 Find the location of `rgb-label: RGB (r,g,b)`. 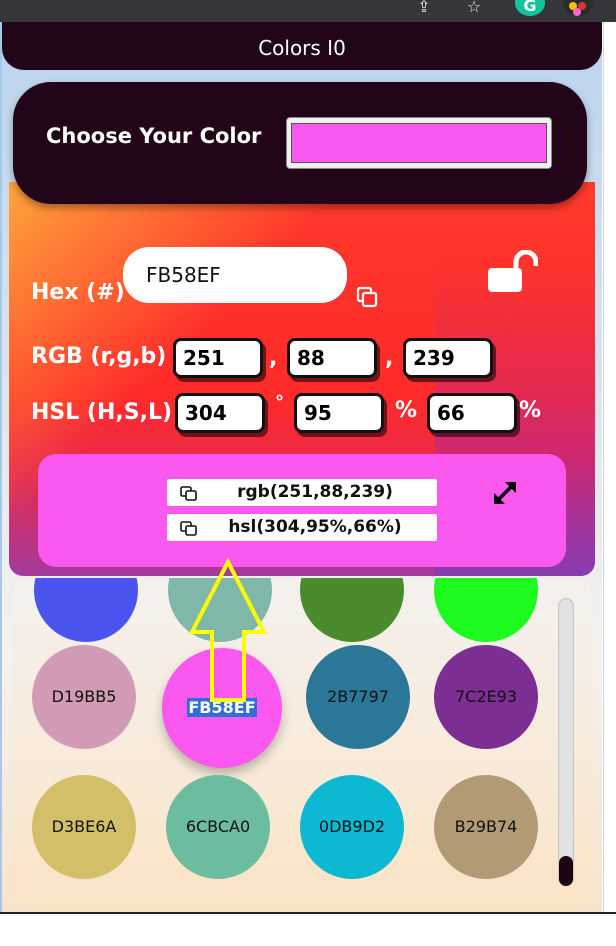

rgb-label: RGB (r,g,b) is located at coordinates (99, 356).